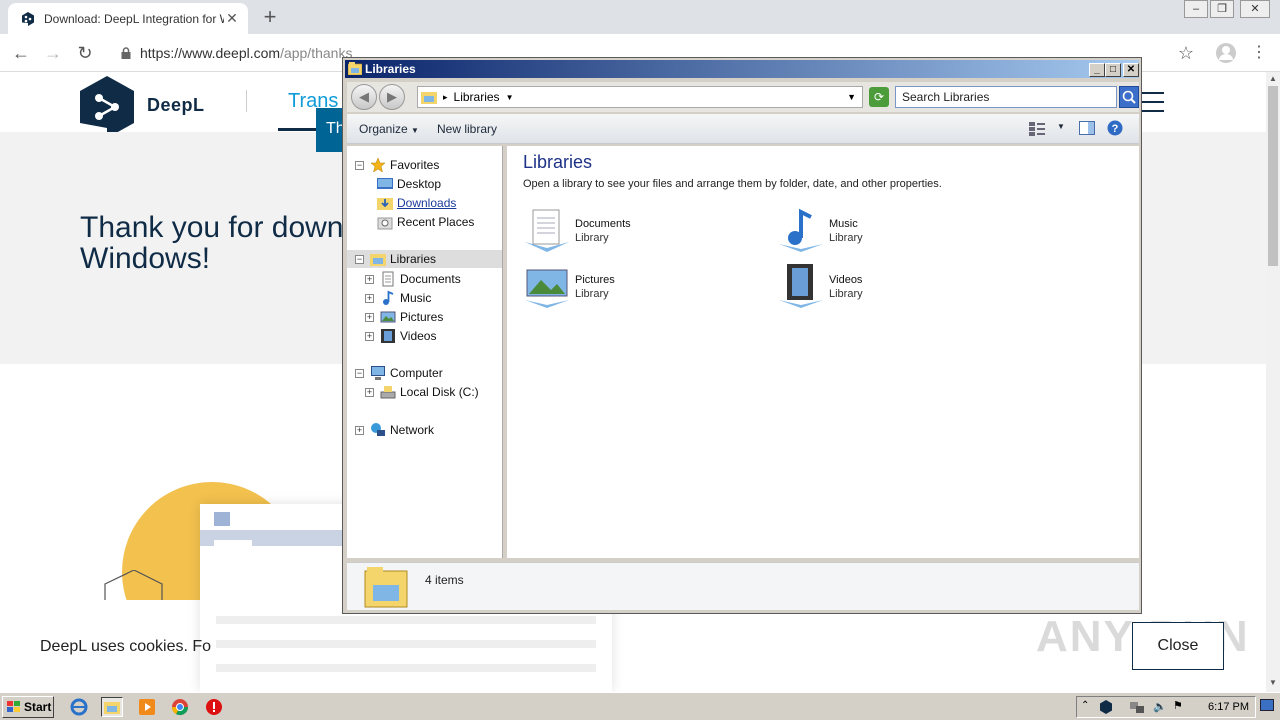  Describe the element at coordinates (180, 707) in the screenshot. I see `chrome-icon` at that location.